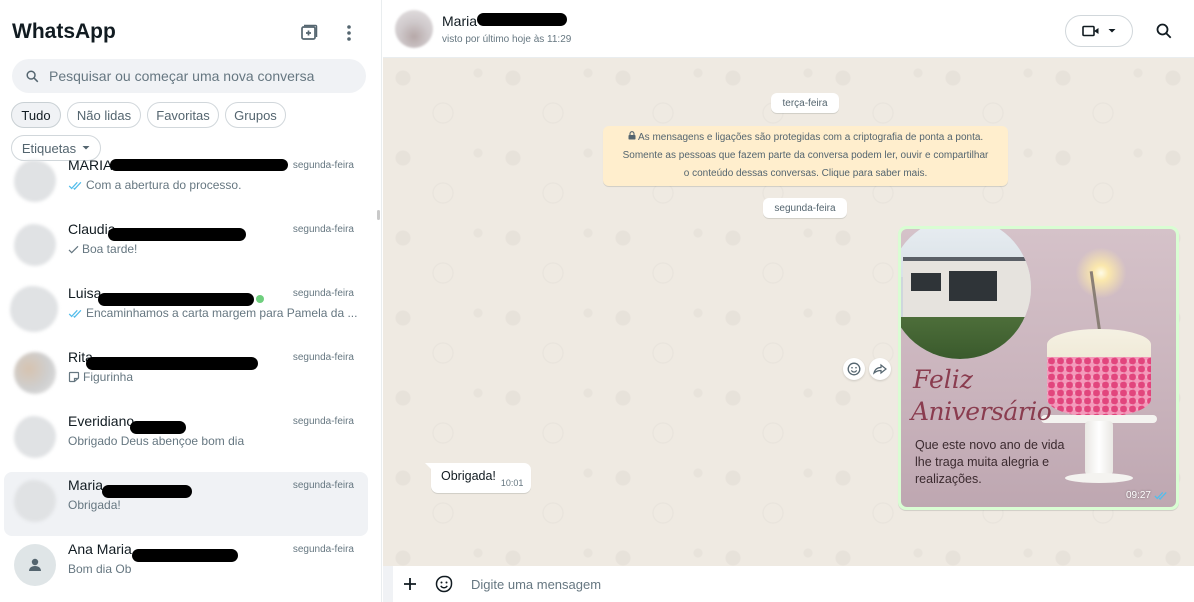 This screenshot has width=1194, height=602. I want to click on chat-preview-text: Obrigada!, so click(94, 505).